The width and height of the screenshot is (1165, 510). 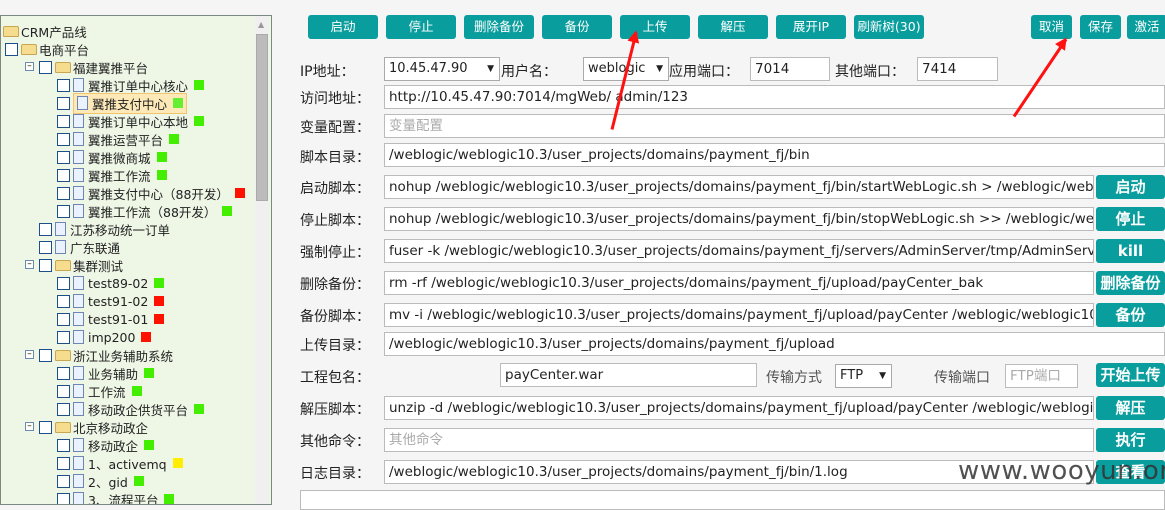 I want to click on toolbar-button: 删除备份, so click(x=499, y=27).